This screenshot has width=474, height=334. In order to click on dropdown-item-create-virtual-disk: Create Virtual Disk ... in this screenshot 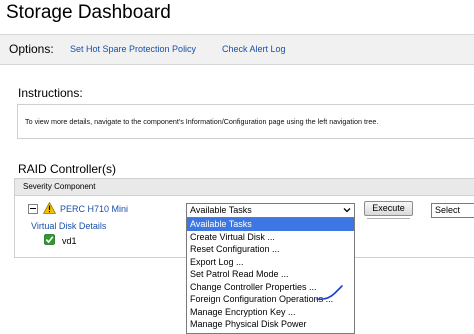, I will do `click(270, 237)`.